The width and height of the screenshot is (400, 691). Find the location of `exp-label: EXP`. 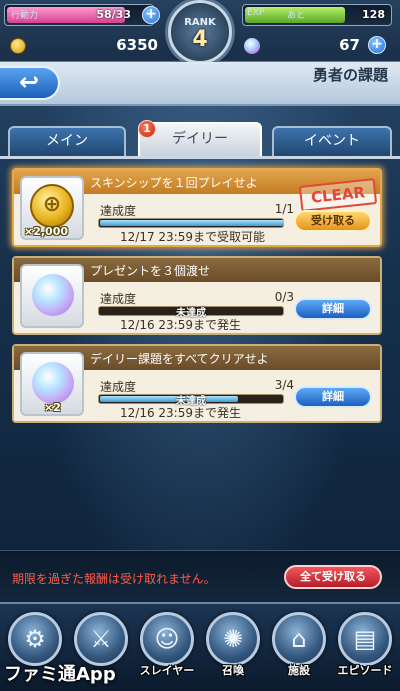

exp-label: EXP is located at coordinates (256, 13).